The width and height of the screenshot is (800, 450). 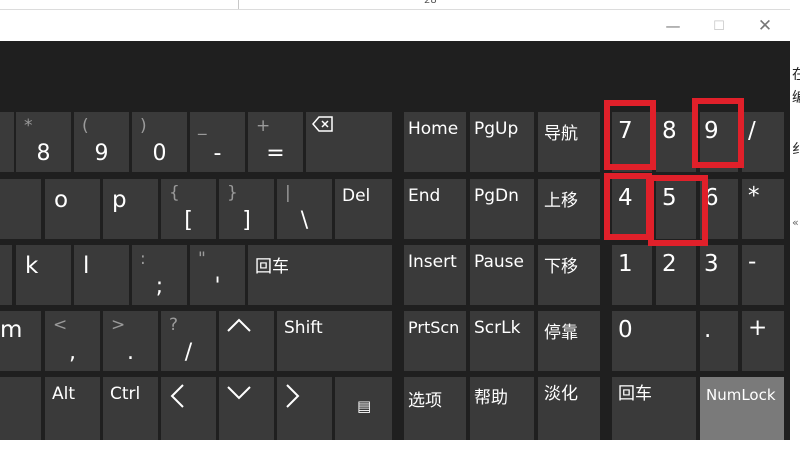 I want to click on key-label: 8, so click(x=669, y=131).